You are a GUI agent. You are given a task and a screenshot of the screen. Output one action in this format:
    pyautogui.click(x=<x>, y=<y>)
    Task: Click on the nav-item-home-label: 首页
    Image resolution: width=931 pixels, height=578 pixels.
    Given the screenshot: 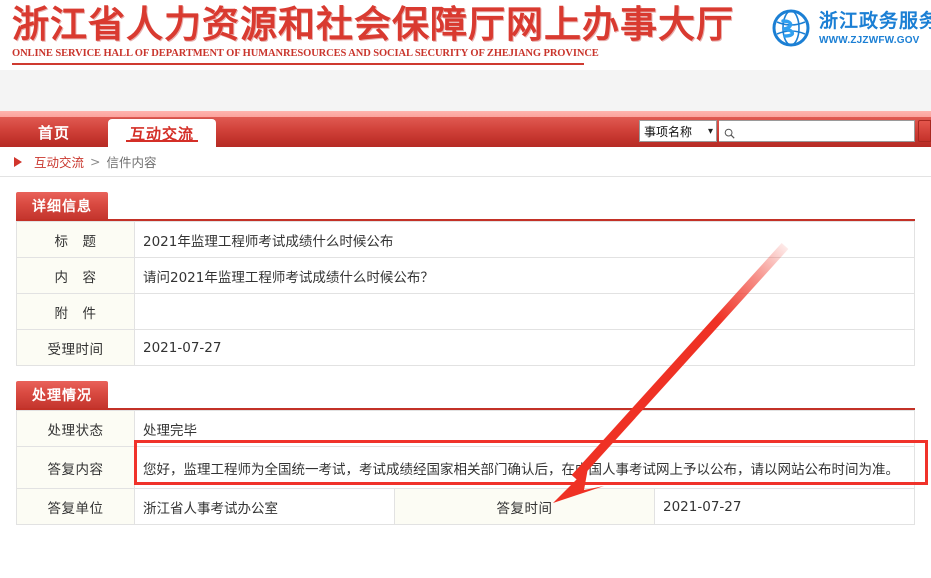 What is the action you would take?
    pyautogui.click(x=53, y=132)
    